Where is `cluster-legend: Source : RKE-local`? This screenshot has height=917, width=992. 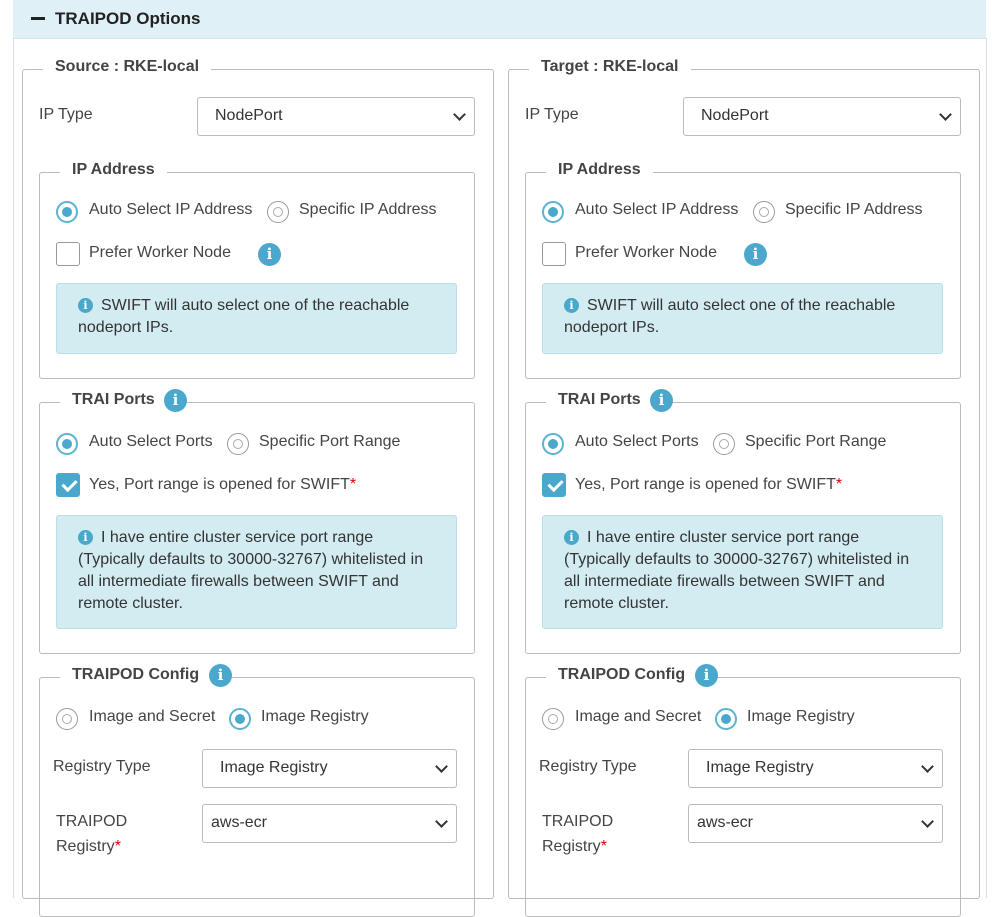 cluster-legend: Source : RKE-local is located at coordinates (127, 67).